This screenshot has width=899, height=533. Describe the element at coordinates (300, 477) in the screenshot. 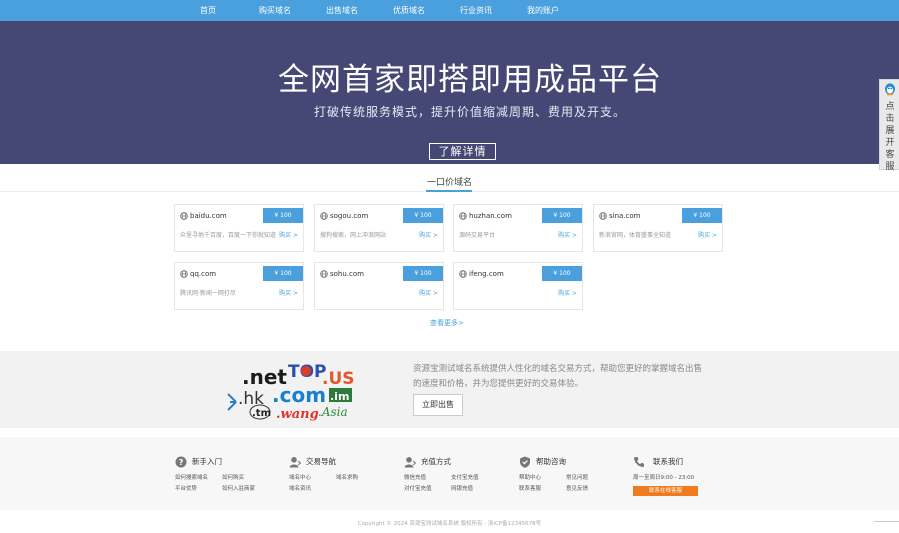

I see `footer-link: 域名中心` at that location.